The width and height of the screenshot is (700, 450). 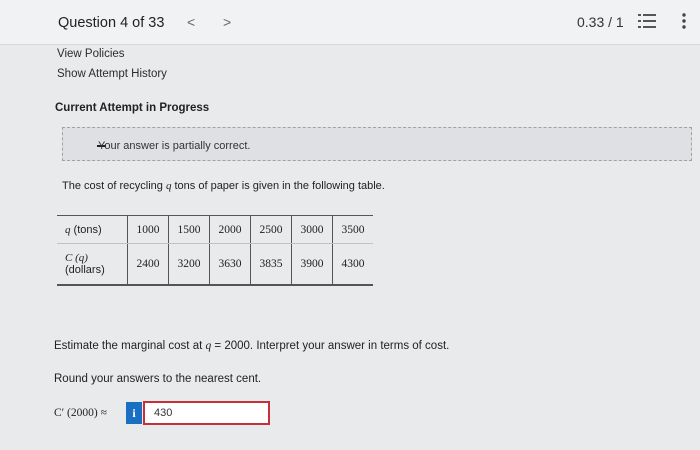 I want to click on feedback-text: Your answer is partially correct., so click(x=174, y=146).